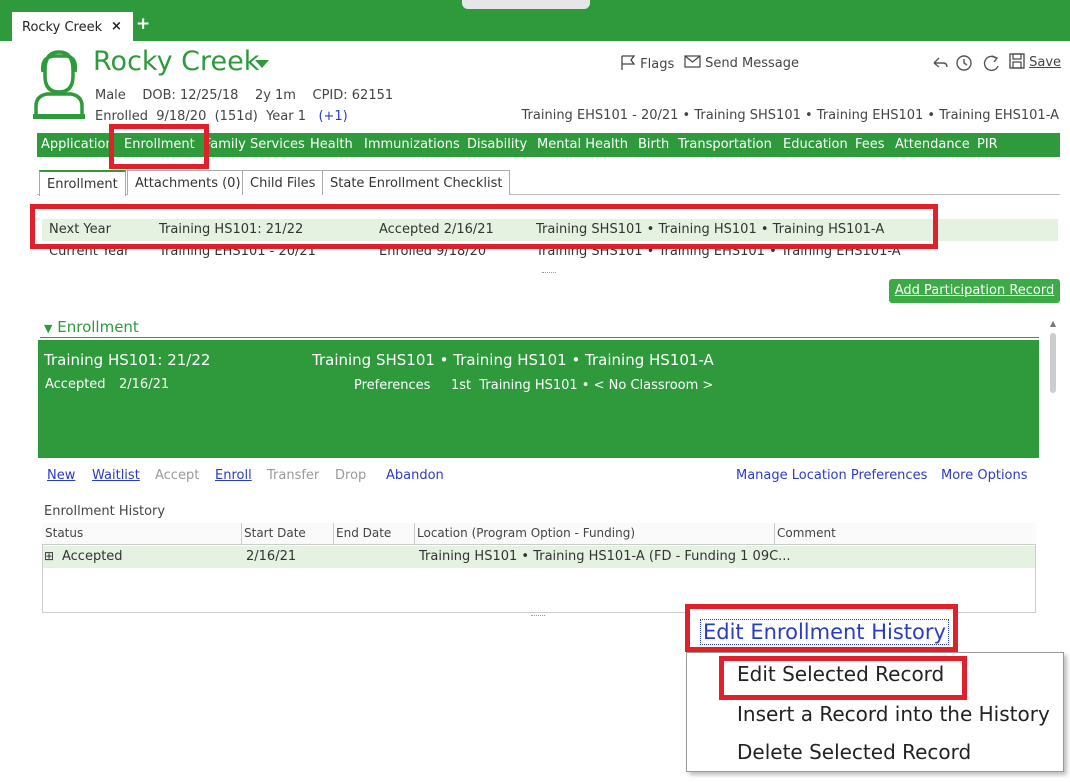  What do you see at coordinates (176, 61) in the screenshot?
I see `child-name: Rocky Creek` at bounding box center [176, 61].